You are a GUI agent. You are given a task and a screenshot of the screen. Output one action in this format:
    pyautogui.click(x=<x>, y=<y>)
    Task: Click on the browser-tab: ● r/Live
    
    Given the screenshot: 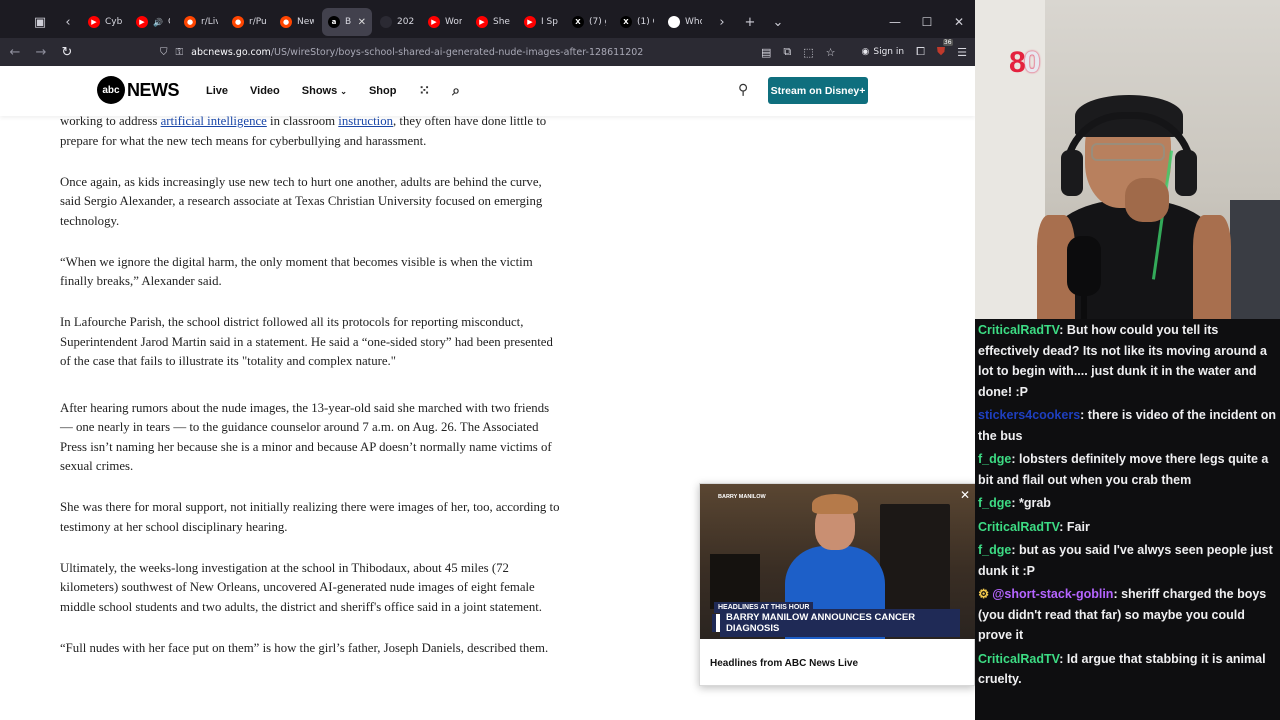 What is the action you would take?
    pyautogui.click(x=201, y=22)
    